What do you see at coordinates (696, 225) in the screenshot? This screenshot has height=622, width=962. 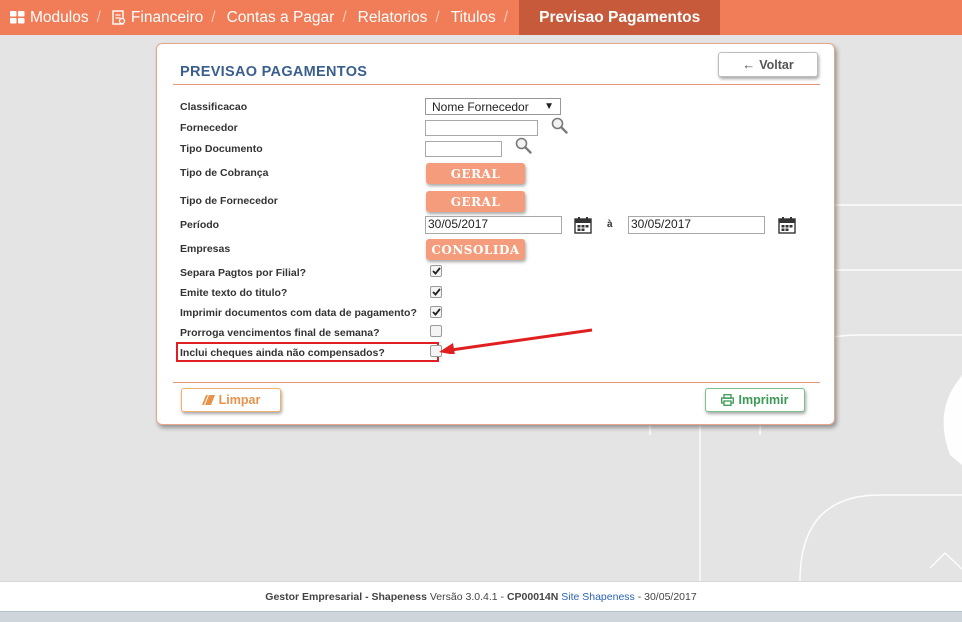 I see `periodo-to-input: 30/05/2017` at bounding box center [696, 225].